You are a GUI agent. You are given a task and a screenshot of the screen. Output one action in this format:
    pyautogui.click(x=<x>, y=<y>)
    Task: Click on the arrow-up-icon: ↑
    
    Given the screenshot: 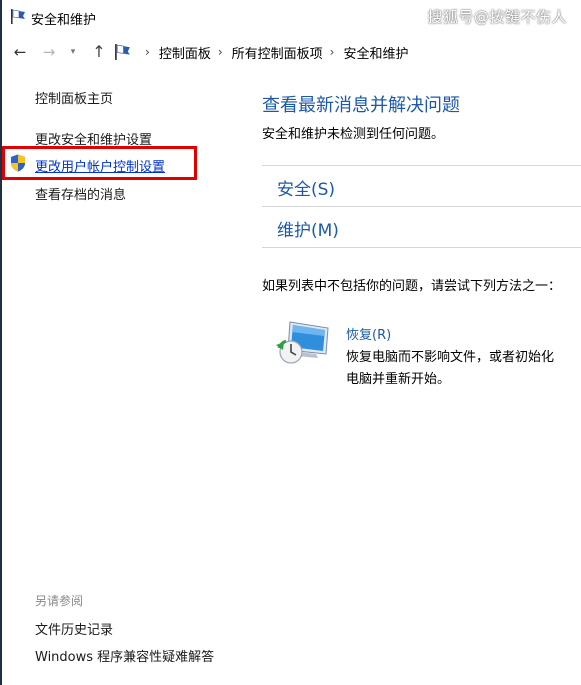 What is the action you would take?
    pyautogui.click(x=99, y=51)
    